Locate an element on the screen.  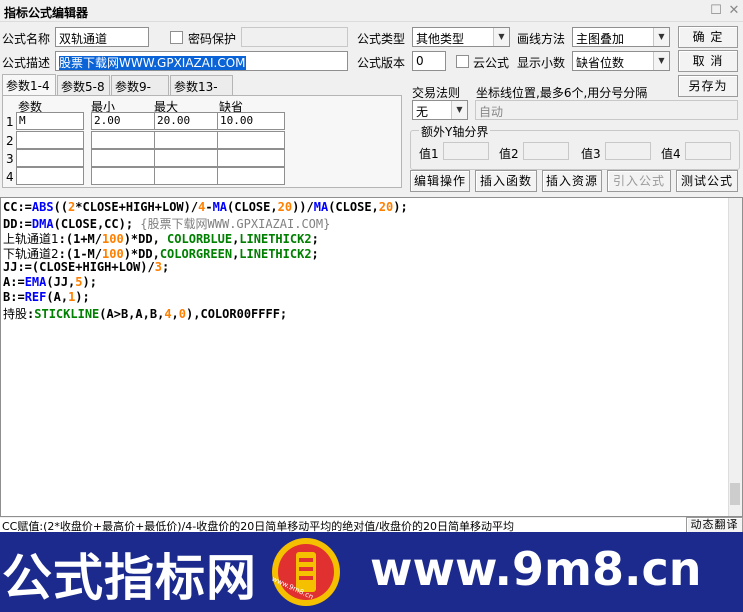
tab-params-13-16: 参数13-16 is located at coordinates (201, 92).